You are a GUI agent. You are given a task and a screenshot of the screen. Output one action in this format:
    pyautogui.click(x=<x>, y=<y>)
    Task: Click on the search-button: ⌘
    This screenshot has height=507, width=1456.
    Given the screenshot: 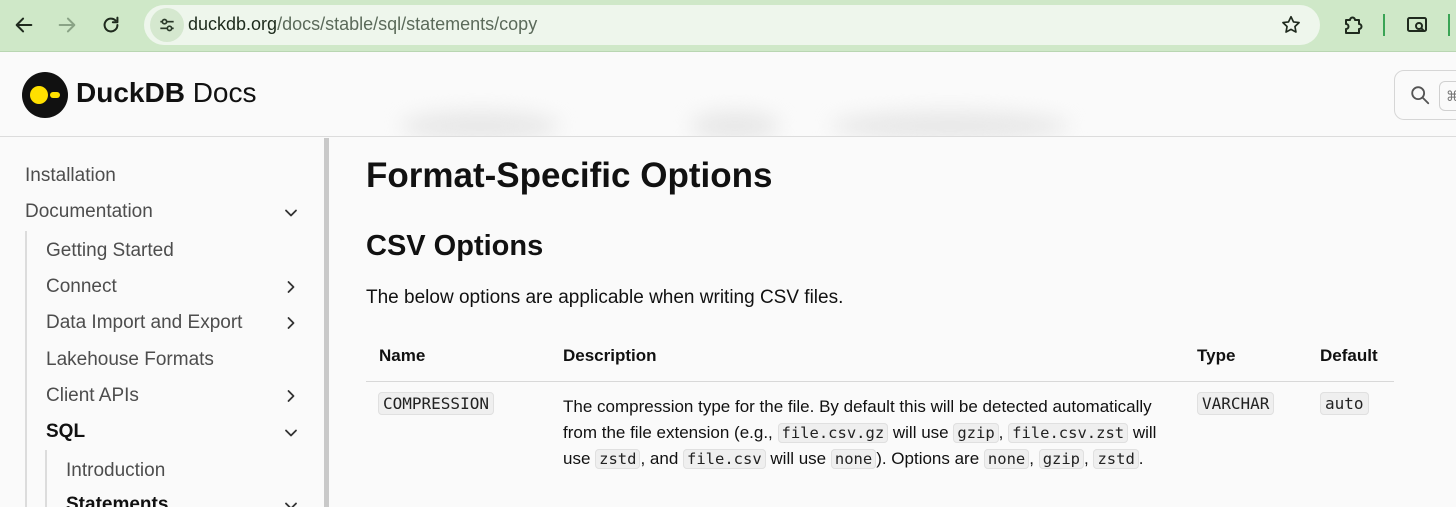 What is the action you would take?
    pyautogui.click(x=1425, y=95)
    